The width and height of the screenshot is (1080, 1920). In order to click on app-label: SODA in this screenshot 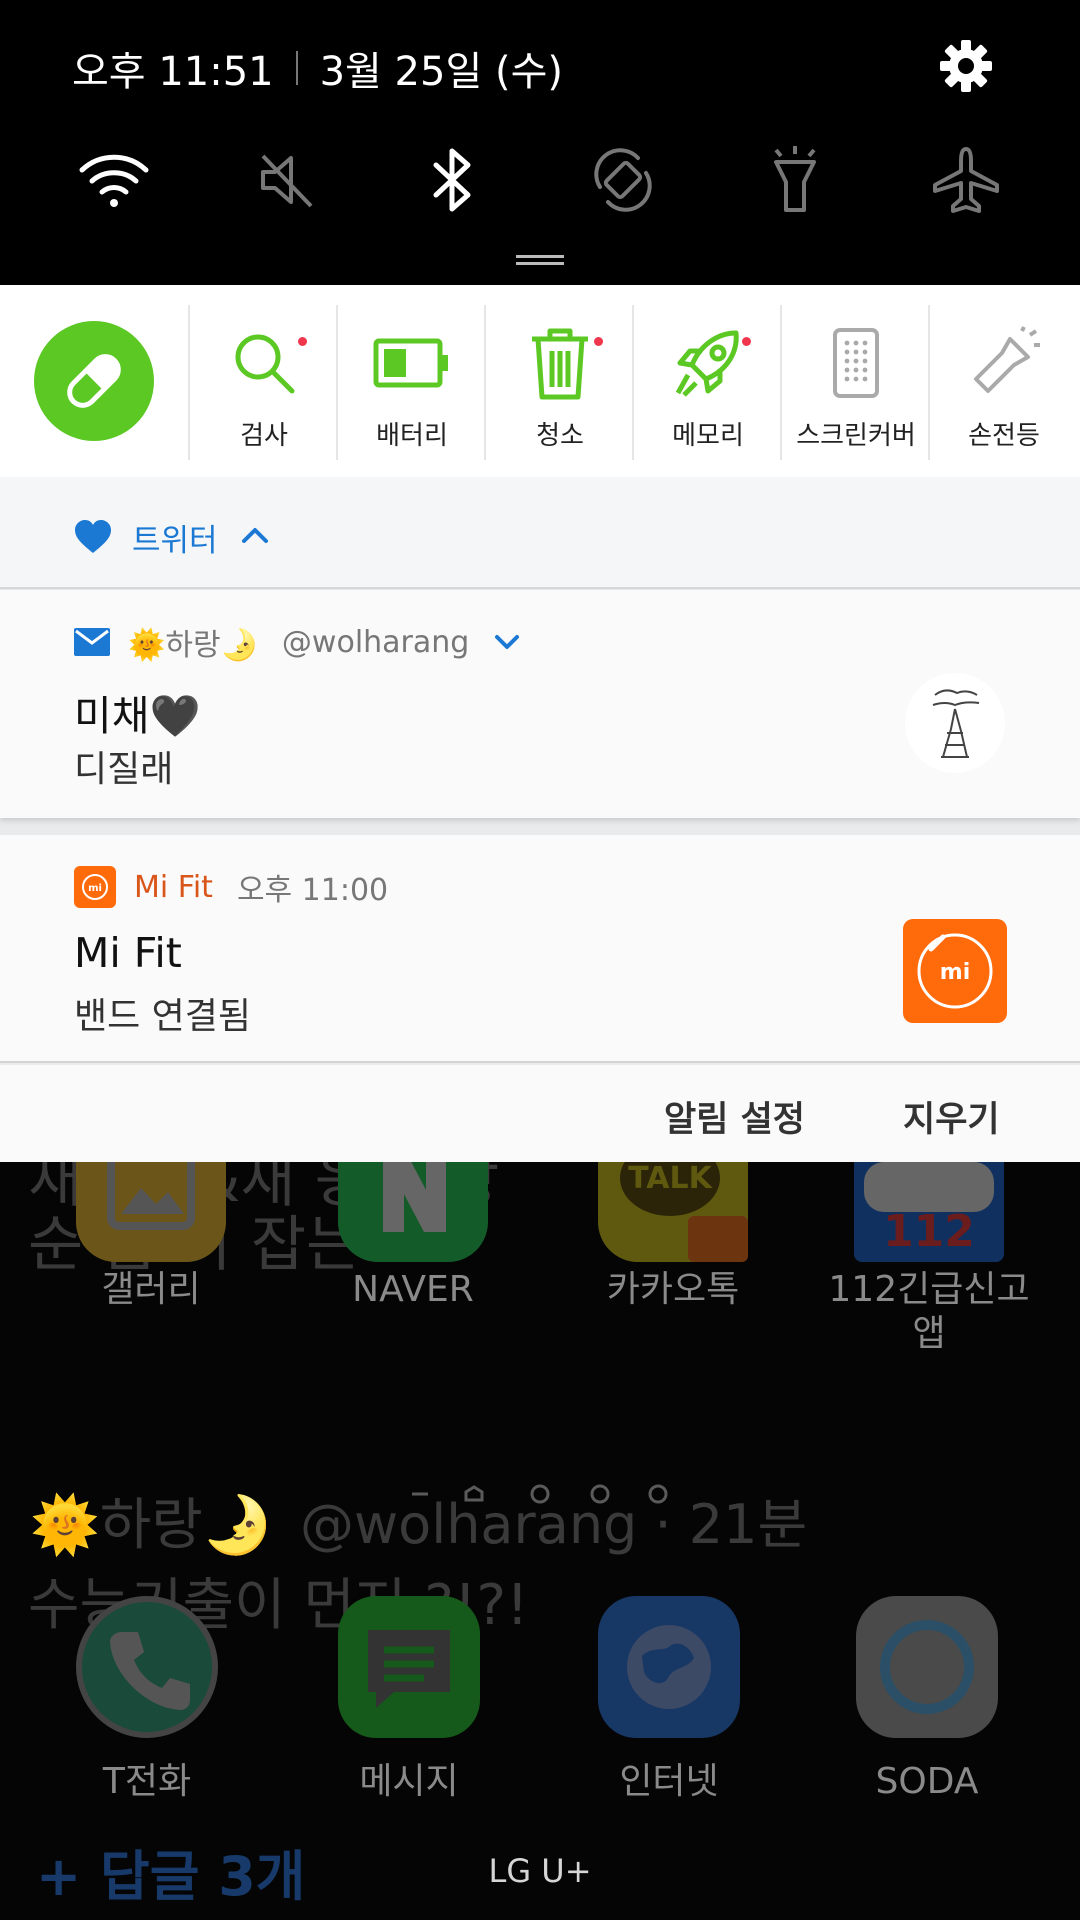, I will do `click(927, 1781)`.